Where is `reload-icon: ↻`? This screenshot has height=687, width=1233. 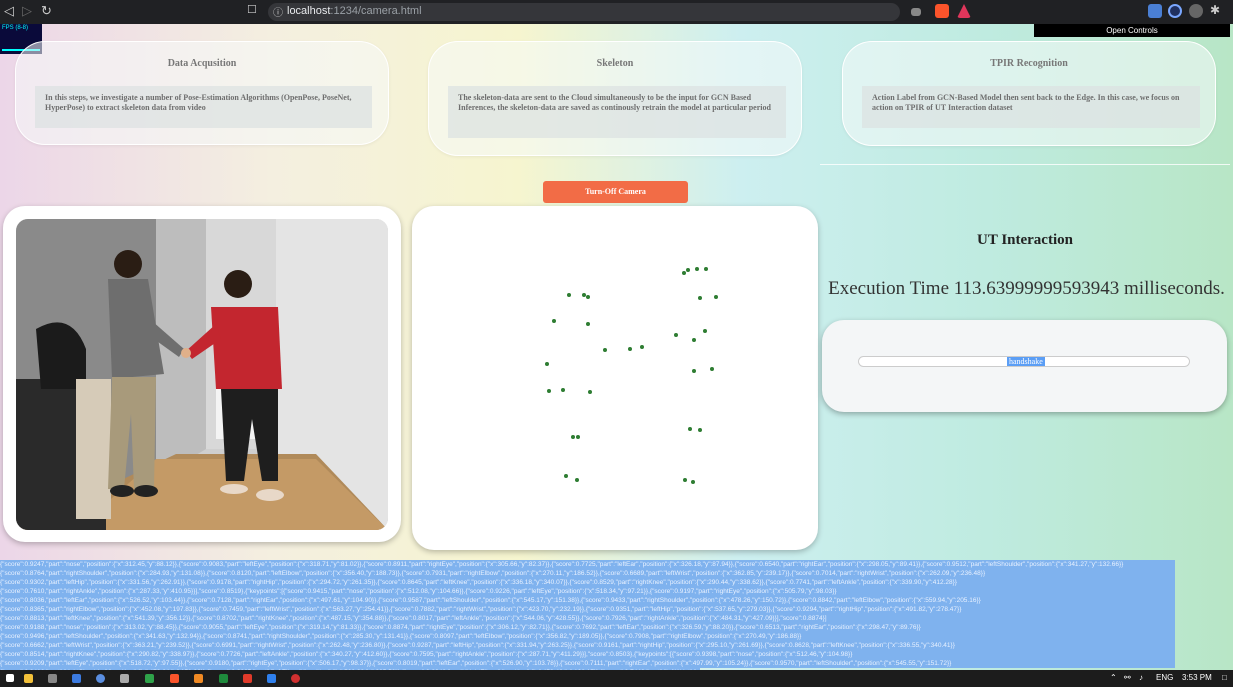 reload-icon: ↻ is located at coordinates (46, 11).